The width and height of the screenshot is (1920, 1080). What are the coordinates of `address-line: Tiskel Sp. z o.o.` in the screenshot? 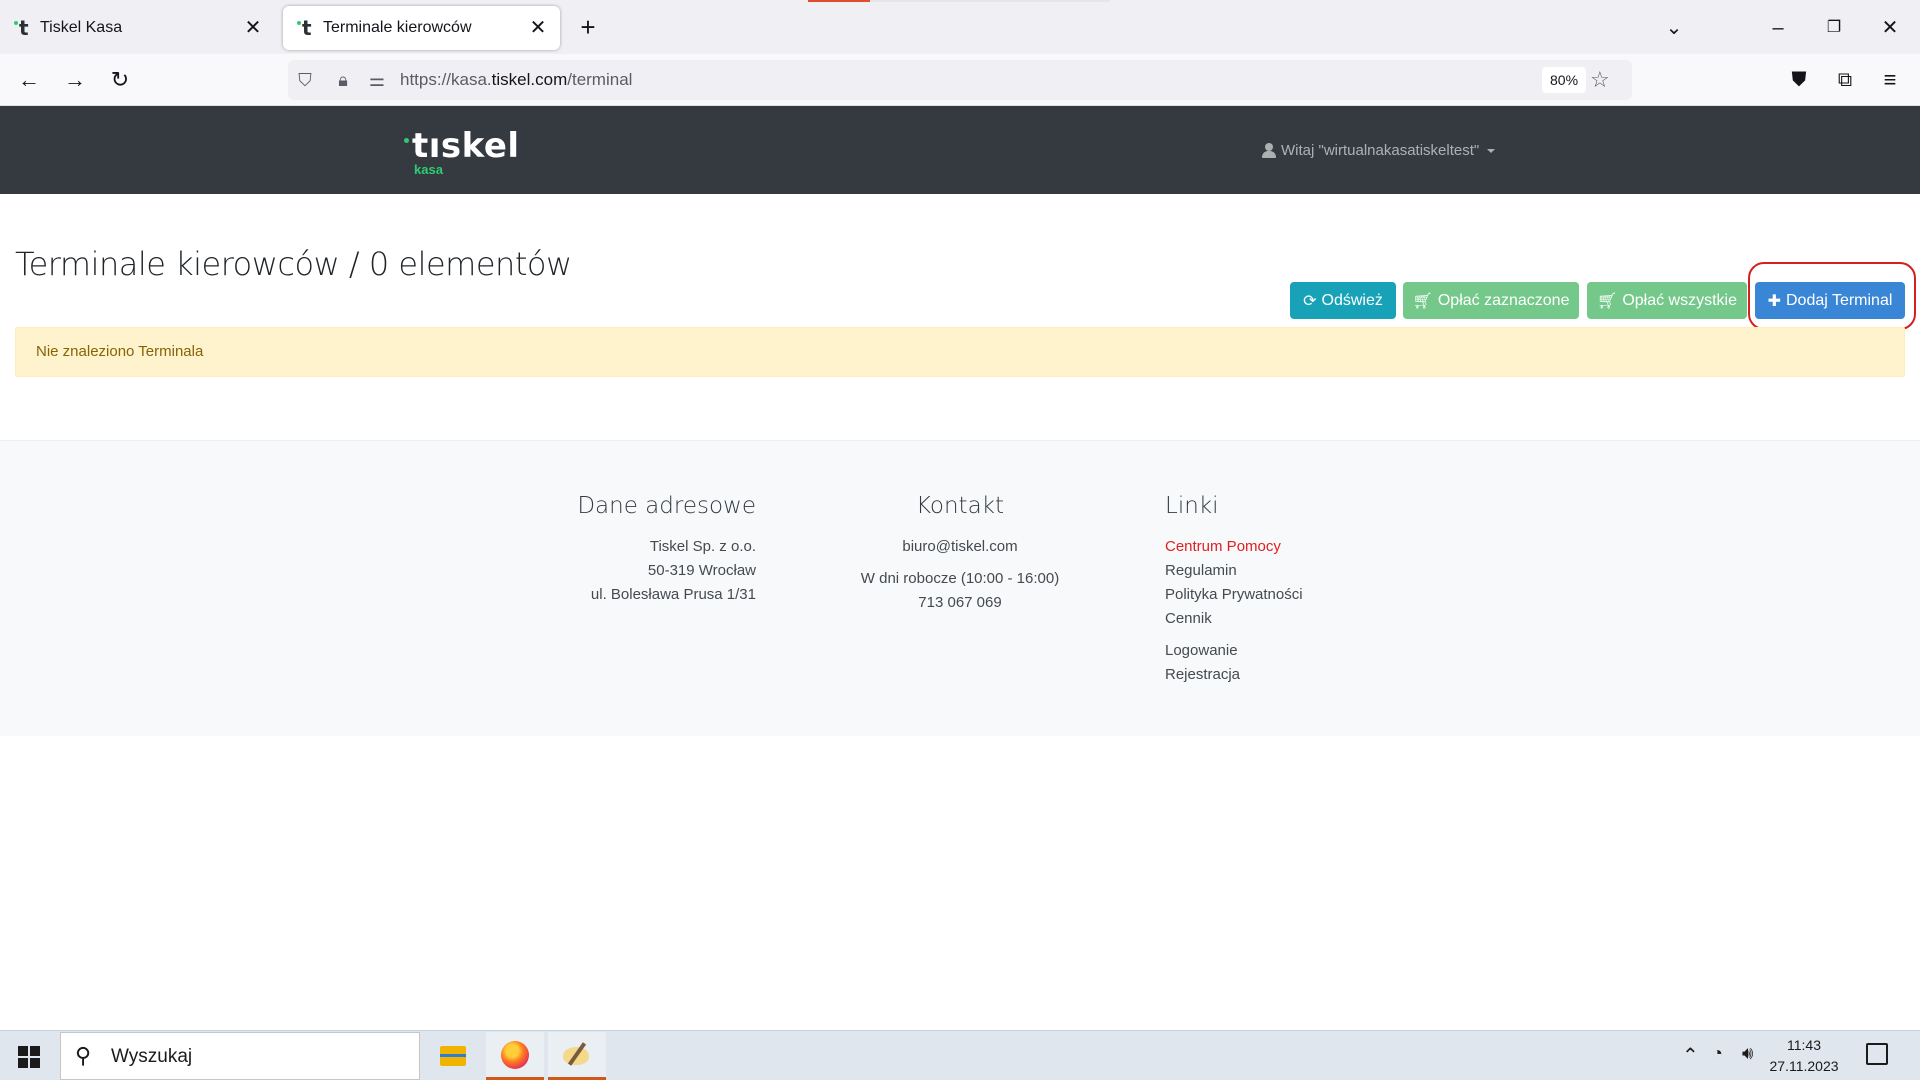 It's located at (702, 546).